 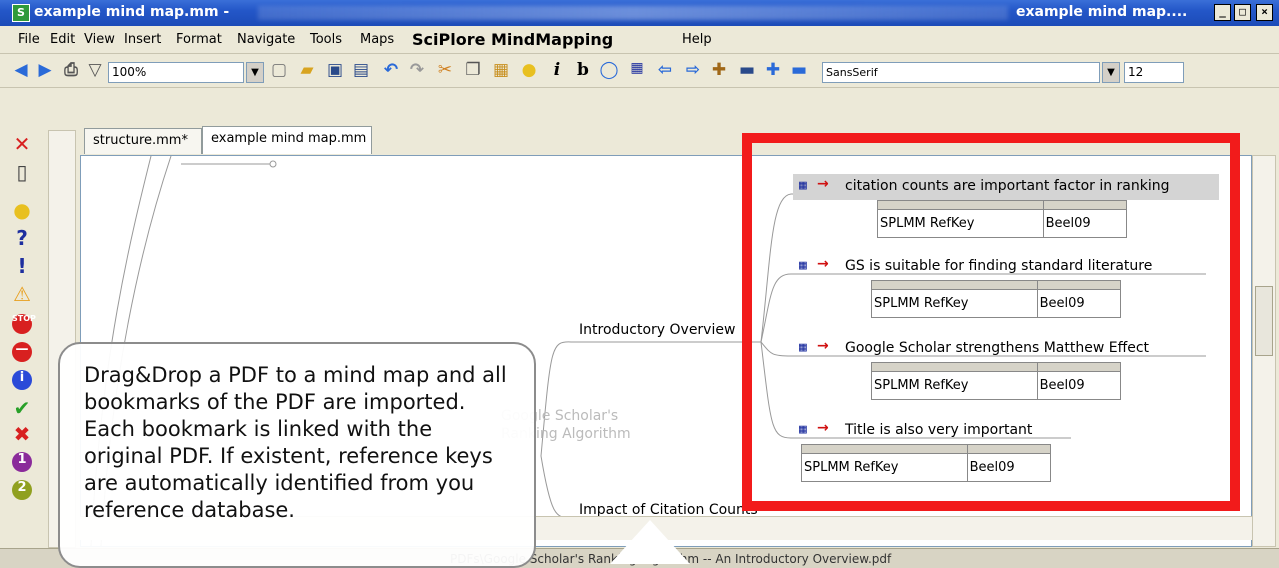 I want to click on app-logo-icon: S, so click(x=21, y=13).